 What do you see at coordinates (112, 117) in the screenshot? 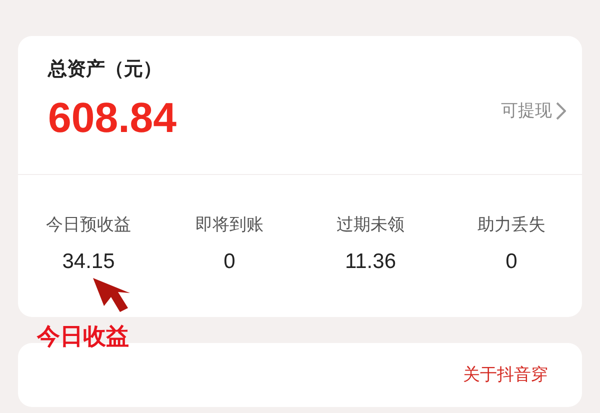
I see `total-amount: 608.84` at bounding box center [112, 117].